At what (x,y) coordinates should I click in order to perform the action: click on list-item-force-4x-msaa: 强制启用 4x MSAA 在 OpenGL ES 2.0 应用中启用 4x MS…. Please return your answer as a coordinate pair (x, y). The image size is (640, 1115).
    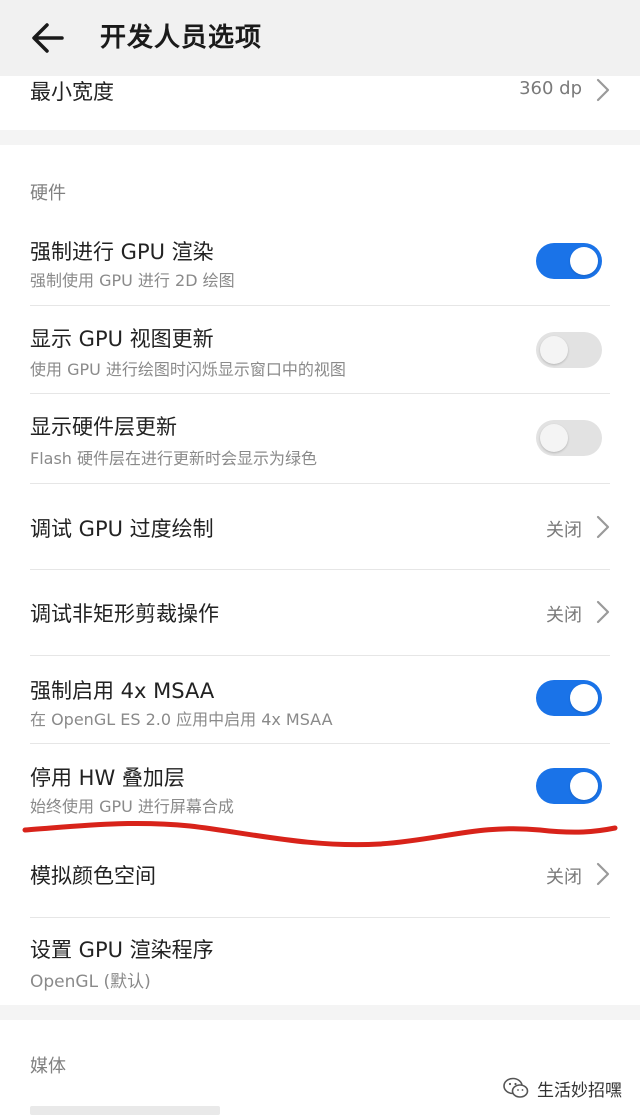
    Looking at the image, I should click on (320, 699).